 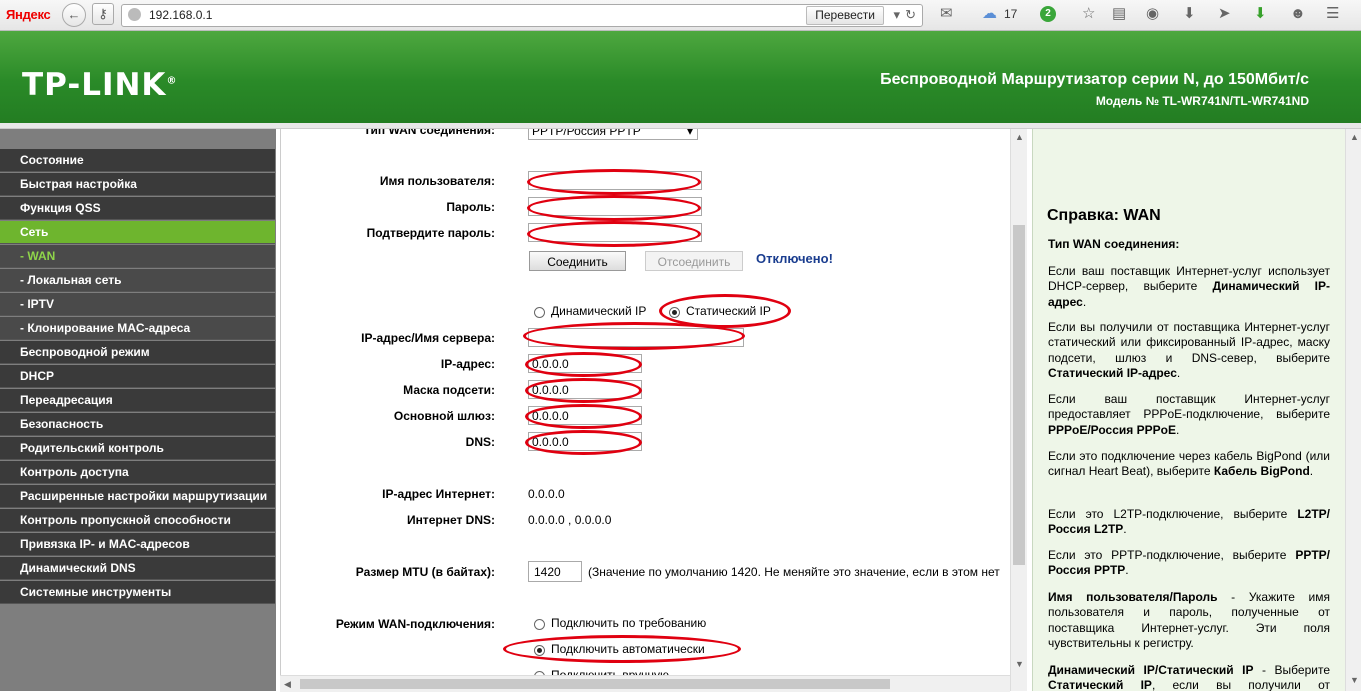 I want to click on username-input, so click(x=615, y=180).